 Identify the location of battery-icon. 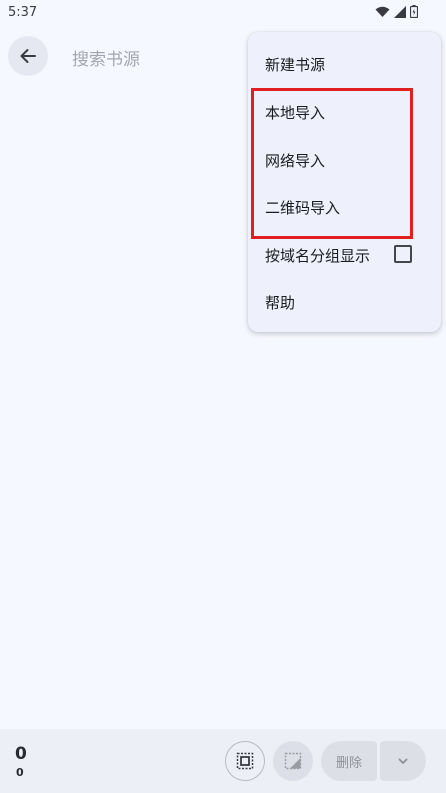
(414, 11).